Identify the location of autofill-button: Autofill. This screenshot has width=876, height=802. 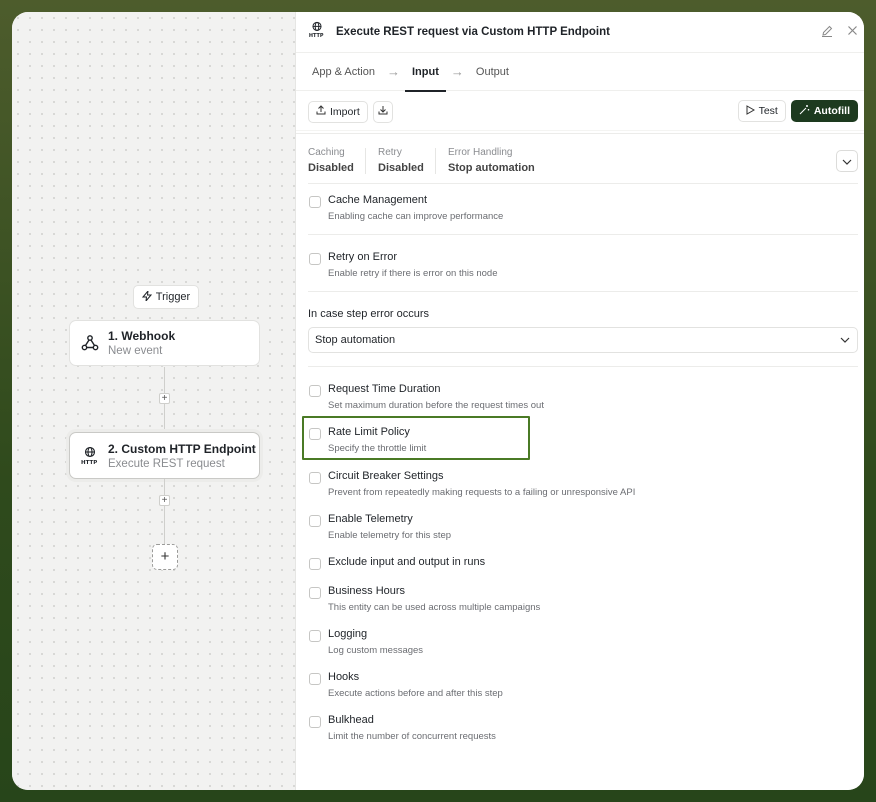
(824, 111).